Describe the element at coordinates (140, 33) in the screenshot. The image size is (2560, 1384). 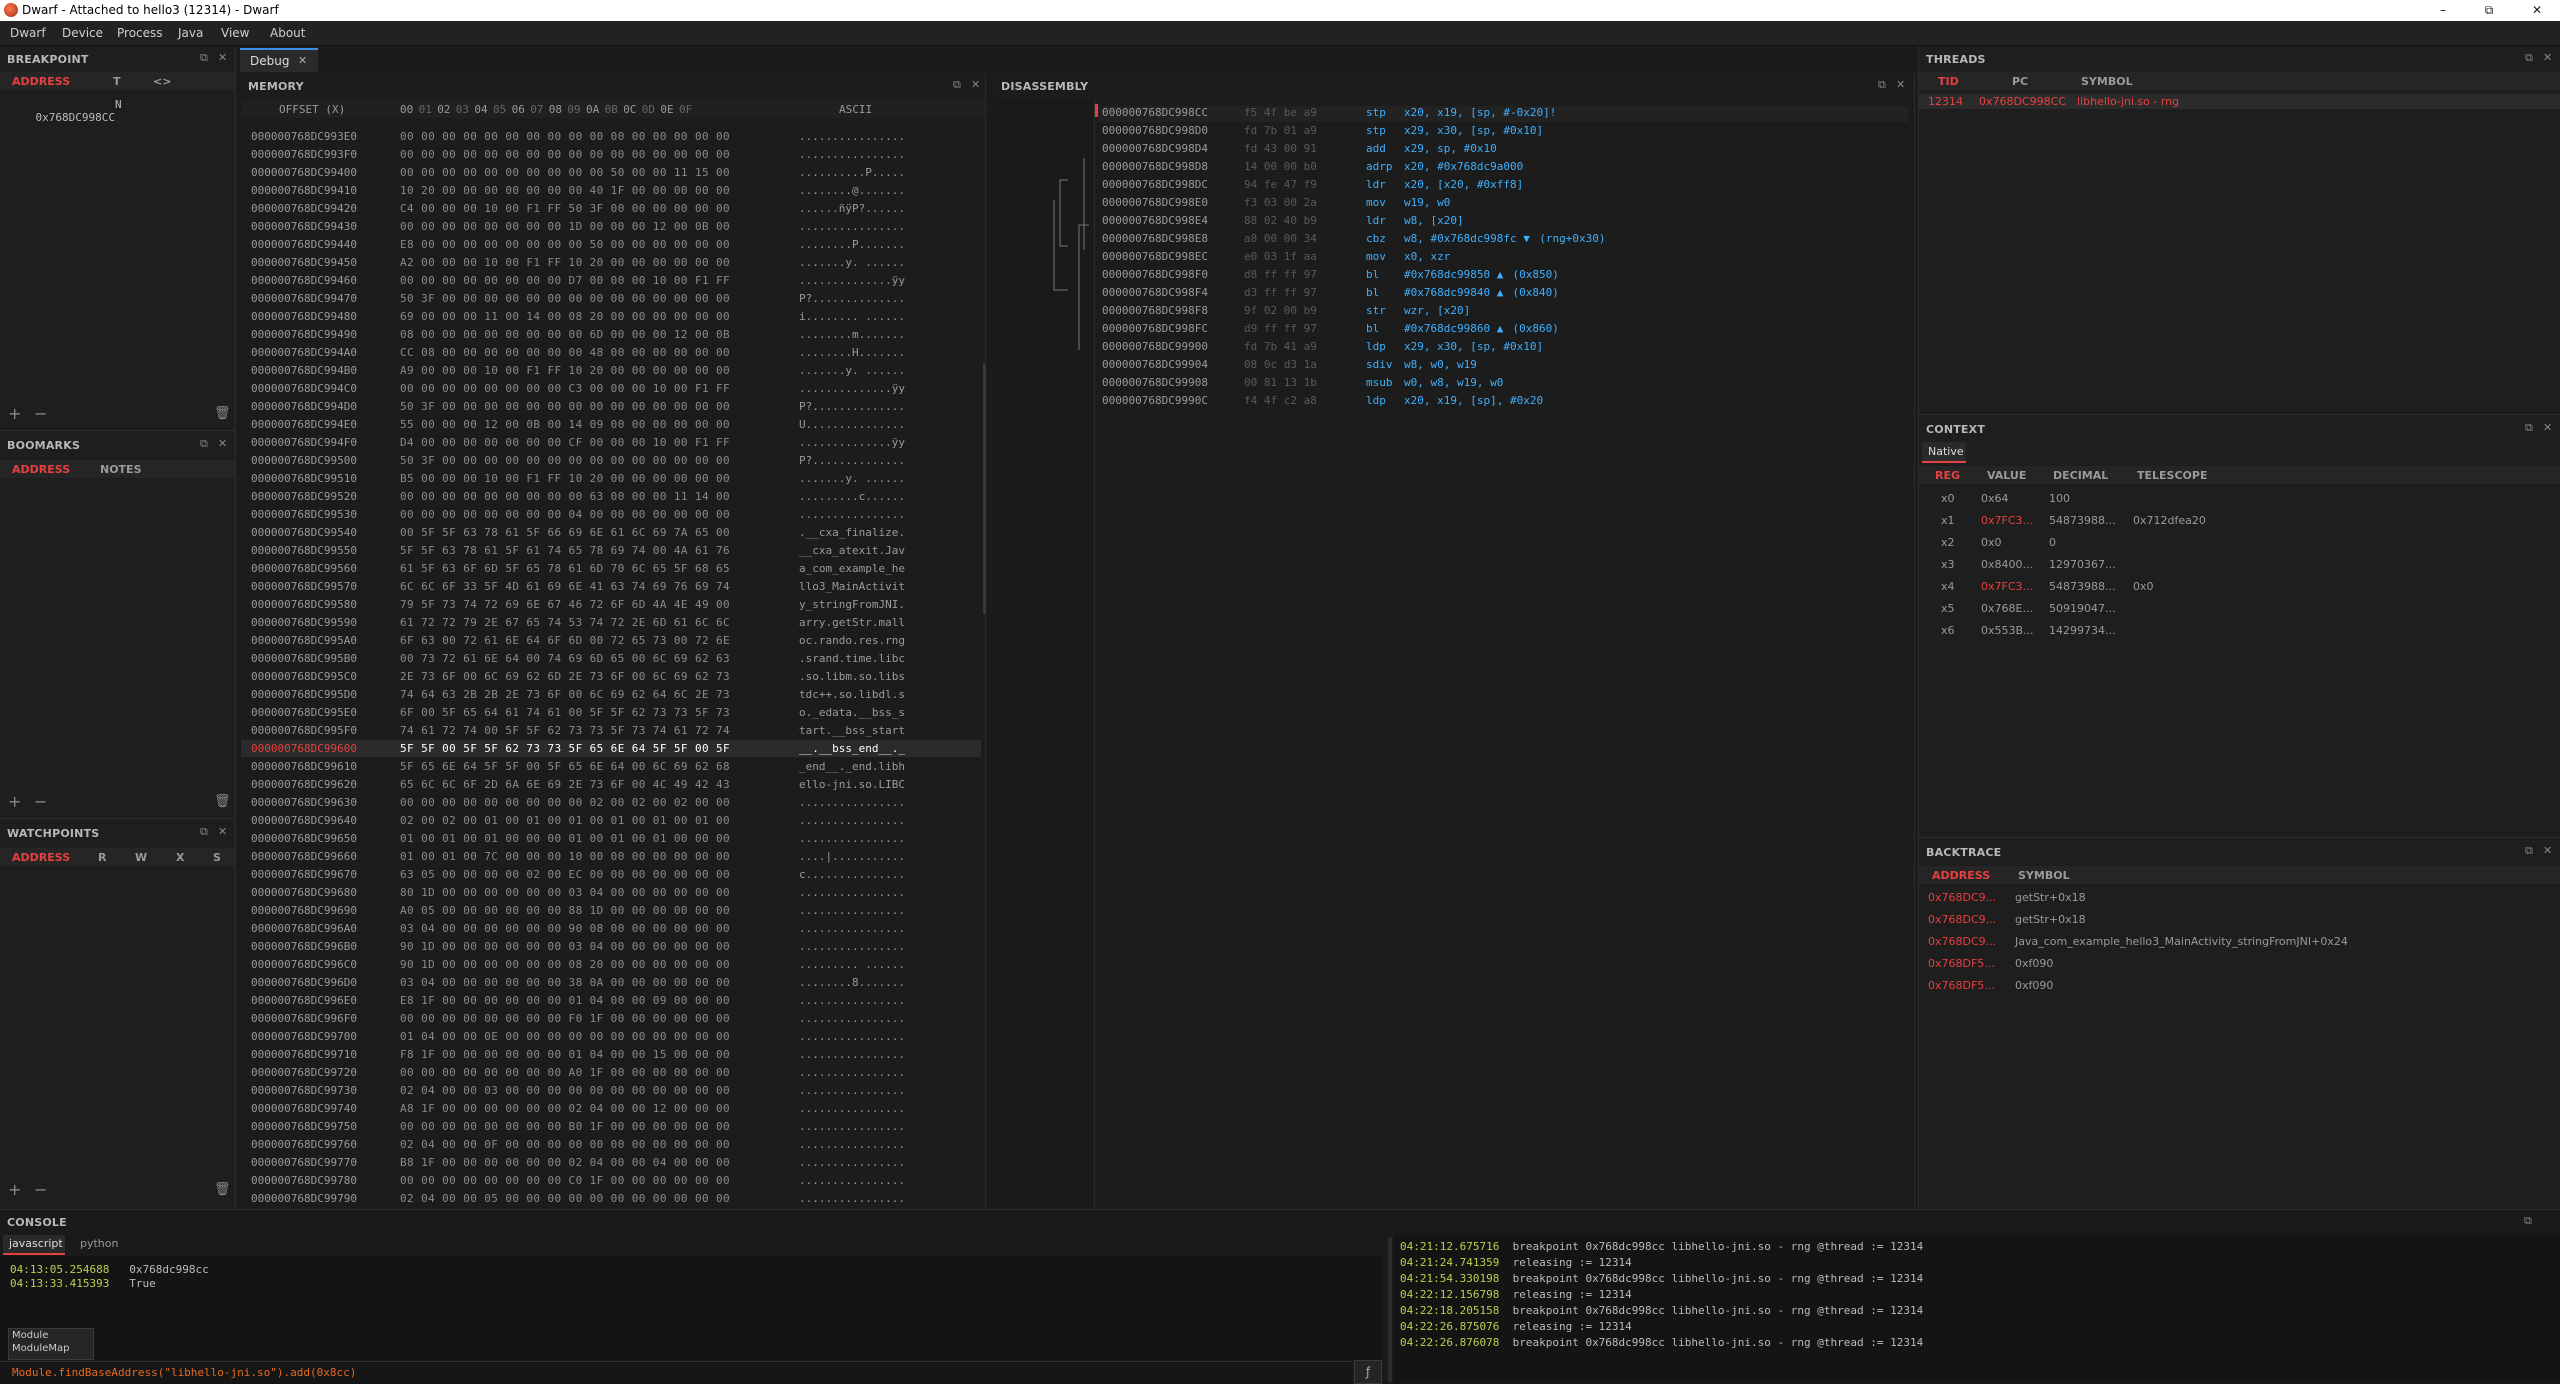
I see `menu-process: Process` at that location.